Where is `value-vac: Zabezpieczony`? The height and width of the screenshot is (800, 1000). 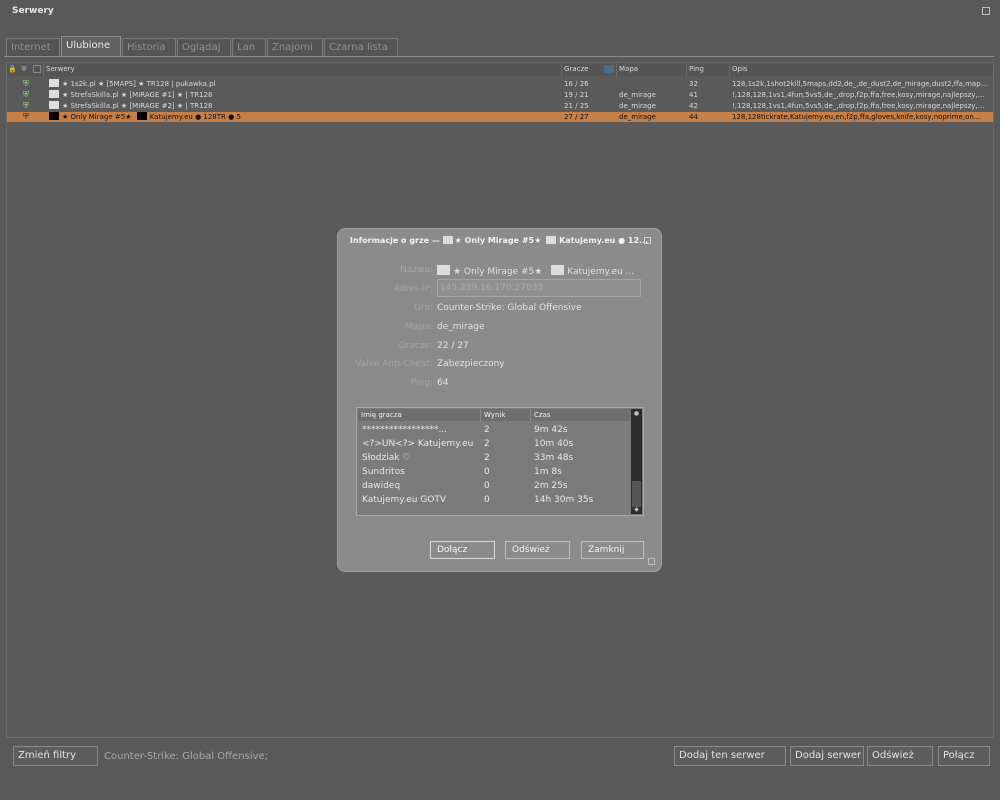 value-vac: Zabezpieczony is located at coordinates (471, 364).